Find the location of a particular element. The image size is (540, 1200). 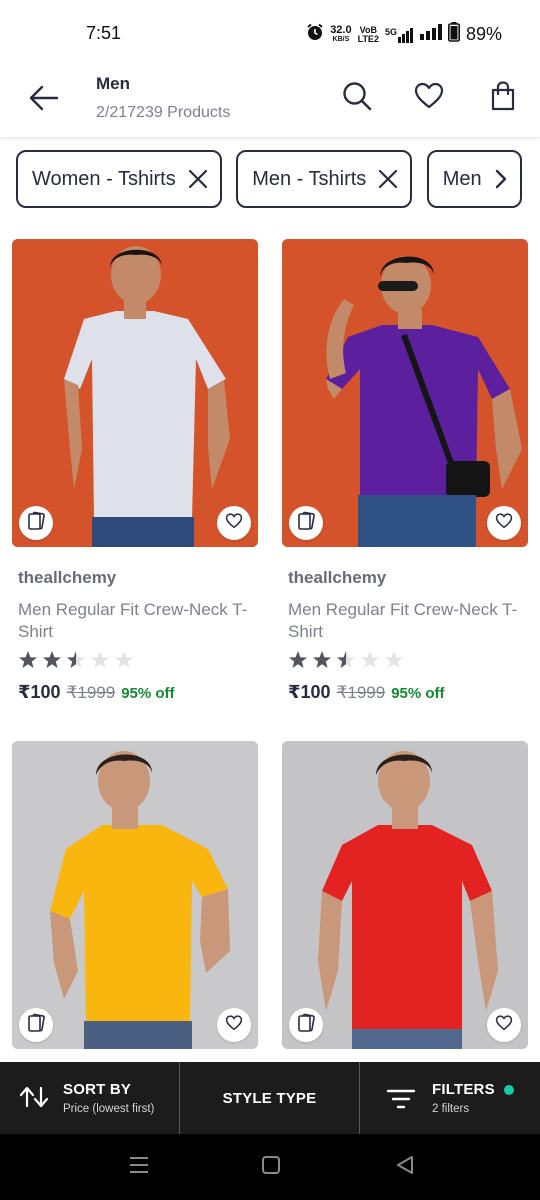

status-bar: 7:51 32.0 KB/S VoB LTE2 5G 89% is located at coordinates (270, 33).